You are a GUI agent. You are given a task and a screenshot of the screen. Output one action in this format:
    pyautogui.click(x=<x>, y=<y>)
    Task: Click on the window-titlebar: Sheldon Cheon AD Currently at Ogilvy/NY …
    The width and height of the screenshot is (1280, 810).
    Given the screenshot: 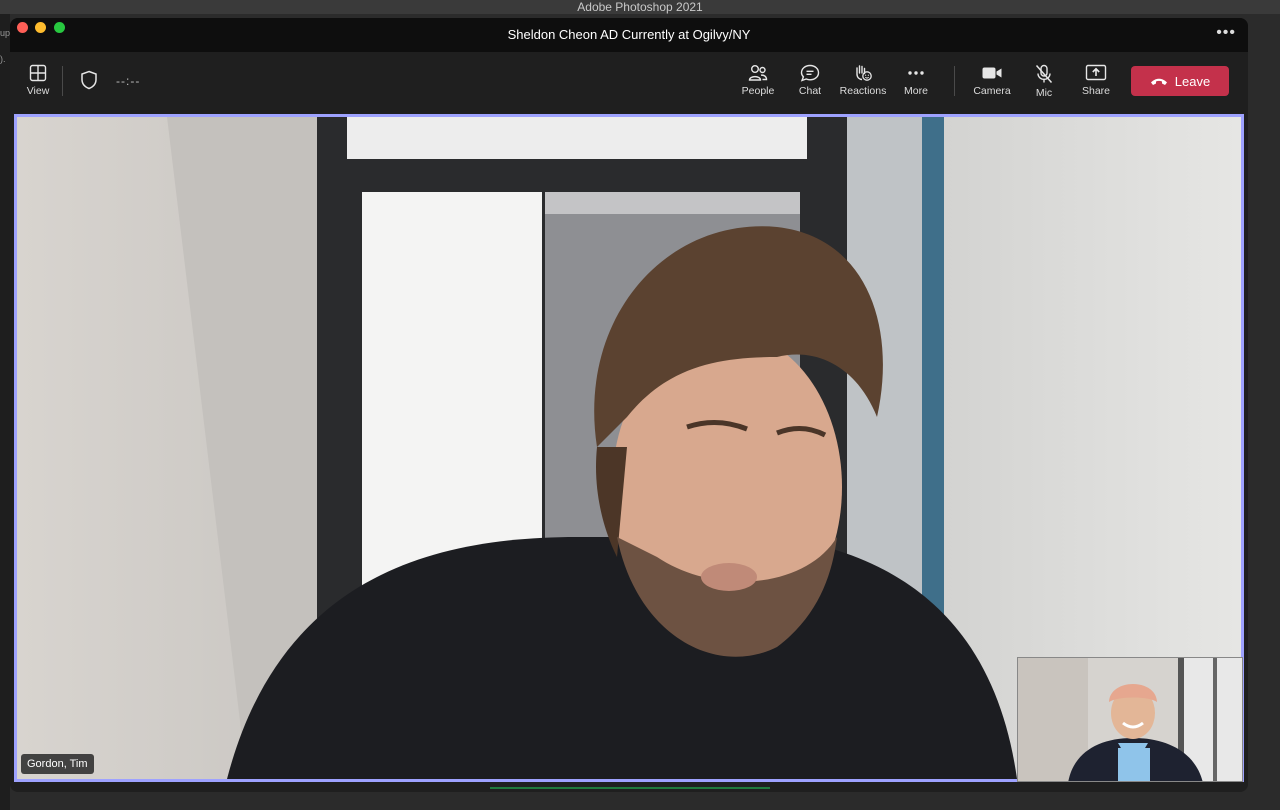 What is the action you would take?
    pyautogui.click(x=629, y=35)
    